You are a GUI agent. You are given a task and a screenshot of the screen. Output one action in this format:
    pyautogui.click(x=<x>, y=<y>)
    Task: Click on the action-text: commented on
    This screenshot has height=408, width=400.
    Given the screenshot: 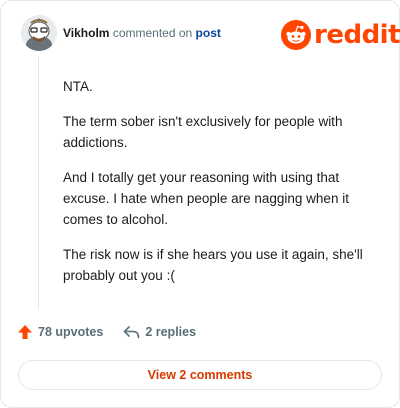 What is the action you would take?
    pyautogui.click(x=152, y=33)
    